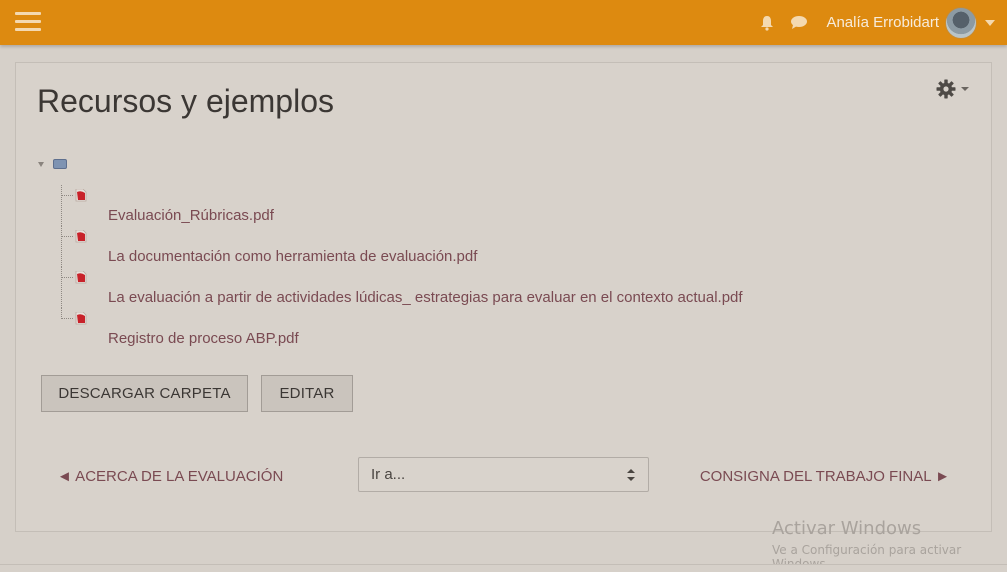 The width and height of the screenshot is (1007, 572). What do you see at coordinates (203, 338) in the screenshot?
I see `file-link: Registro de proceso ABP.pdf` at bounding box center [203, 338].